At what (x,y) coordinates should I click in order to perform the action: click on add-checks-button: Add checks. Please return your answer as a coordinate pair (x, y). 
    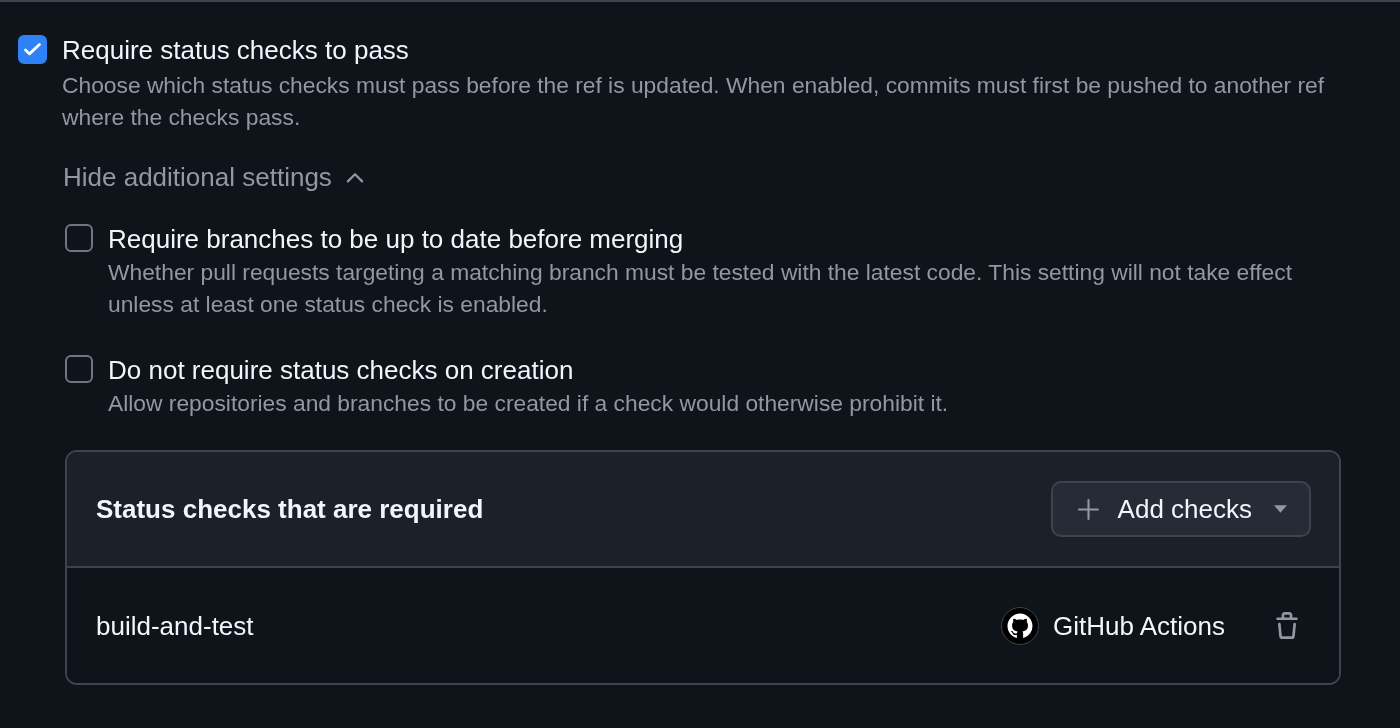
    Looking at the image, I should click on (1180, 509).